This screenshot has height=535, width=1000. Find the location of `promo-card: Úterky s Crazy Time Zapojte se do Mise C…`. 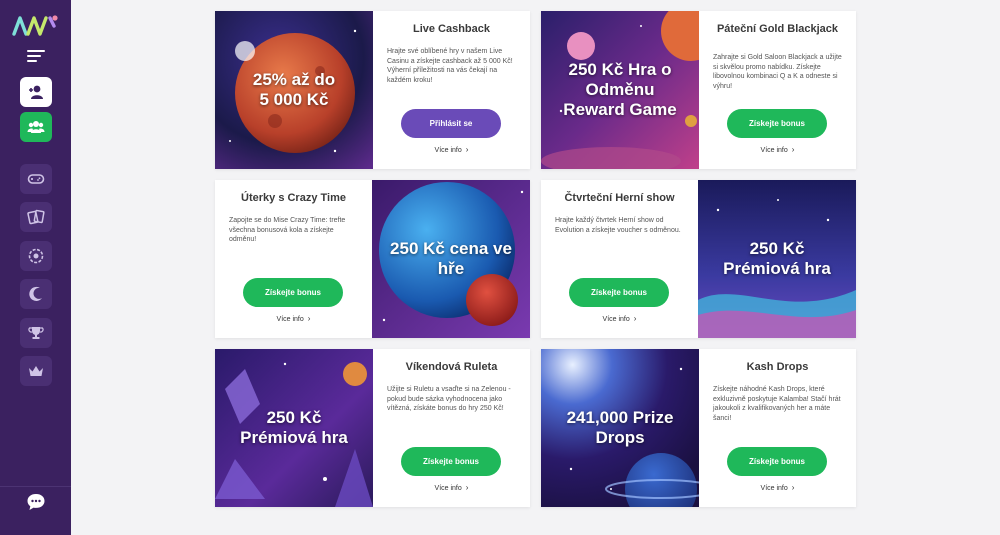

promo-card: Úterky s Crazy Time Zapojte se do Mise C… is located at coordinates (372, 259).